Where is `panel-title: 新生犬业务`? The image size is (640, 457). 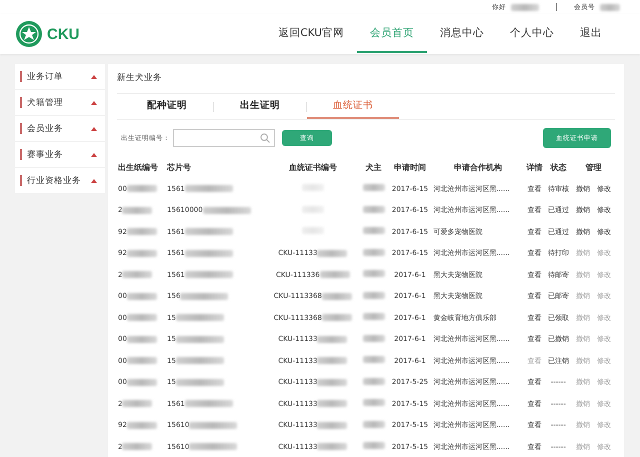 panel-title: 新生犬业务 is located at coordinates (366, 79).